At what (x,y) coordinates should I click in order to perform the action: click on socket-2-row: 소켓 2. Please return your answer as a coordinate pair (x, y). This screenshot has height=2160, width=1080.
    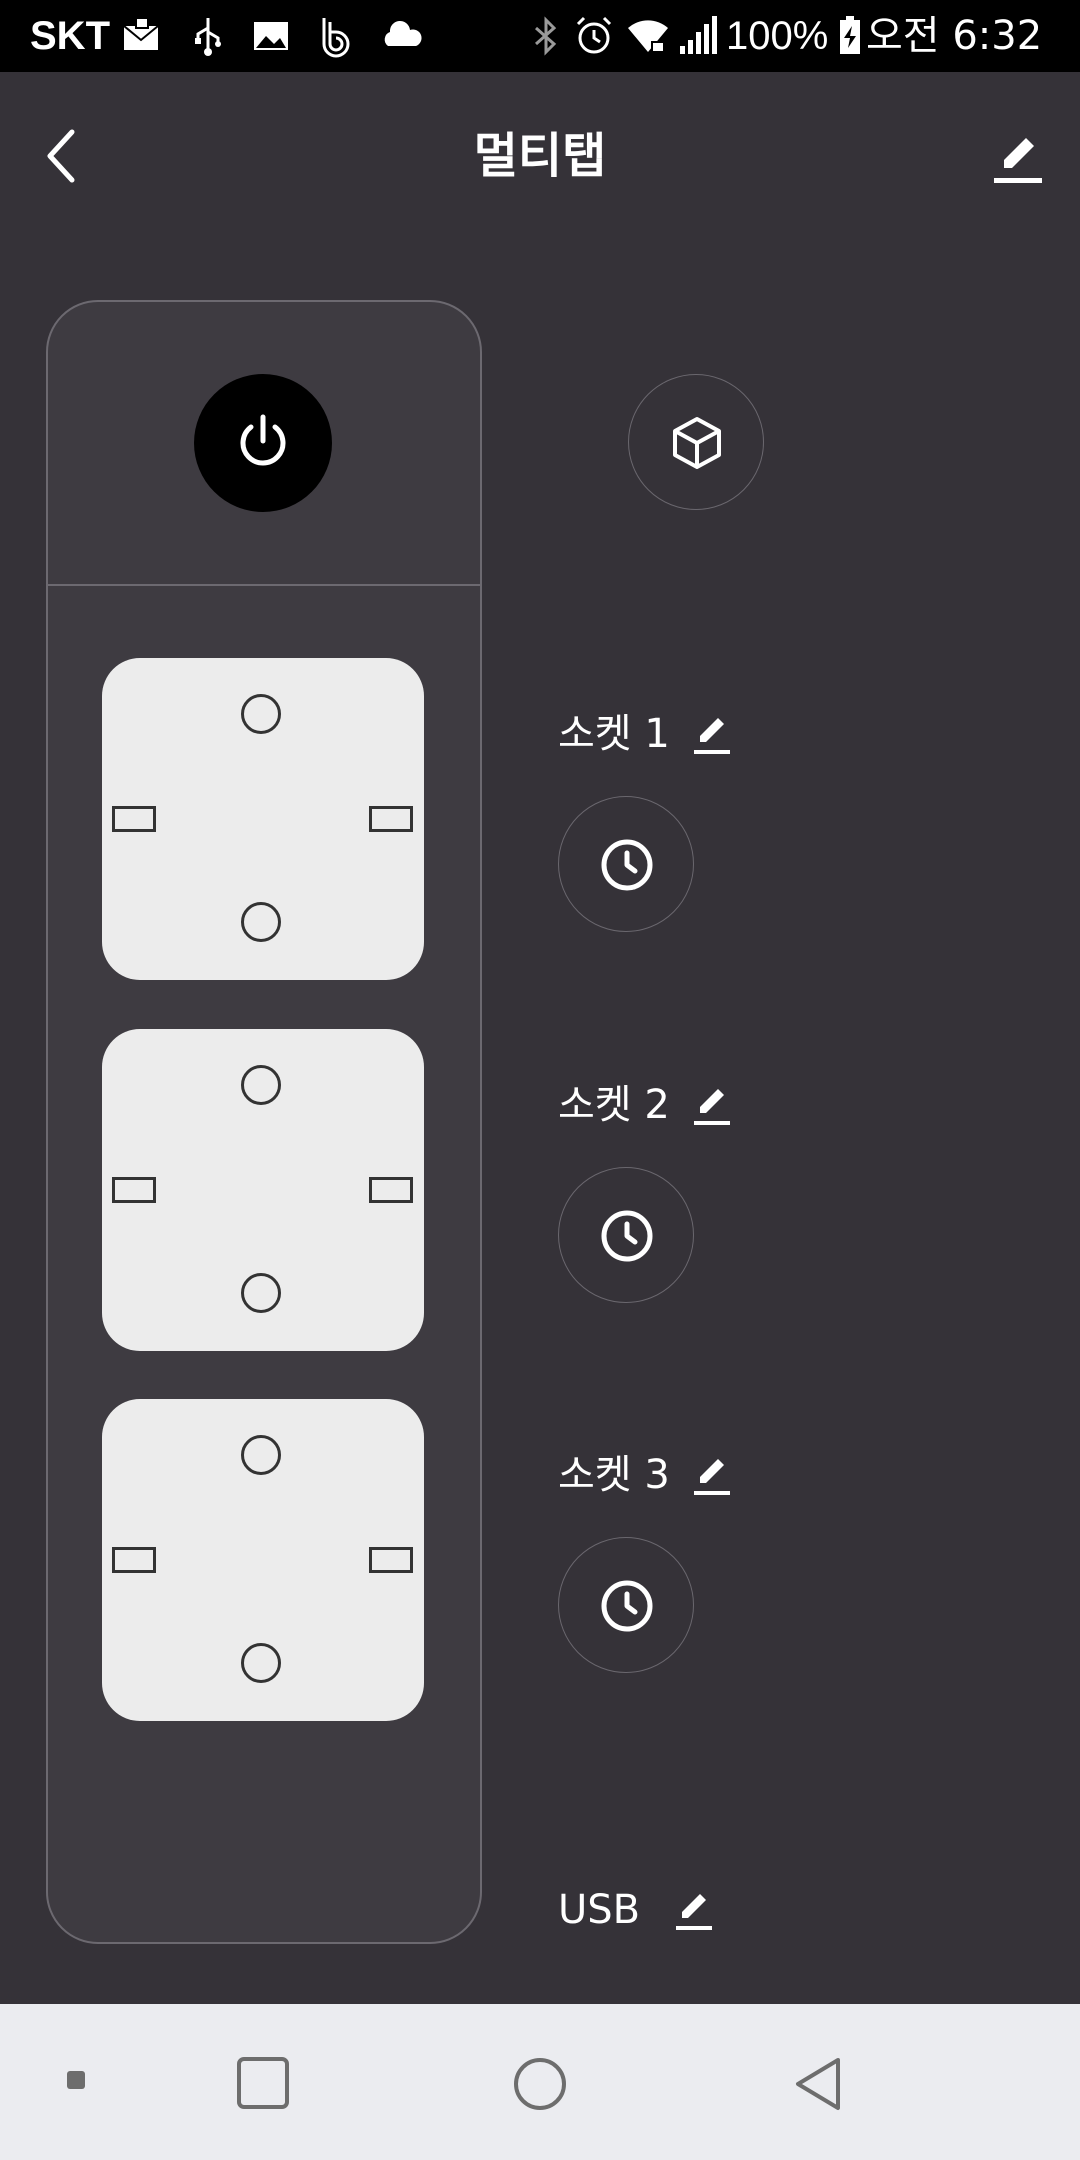
    Looking at the image, I should click on (658, 1103).